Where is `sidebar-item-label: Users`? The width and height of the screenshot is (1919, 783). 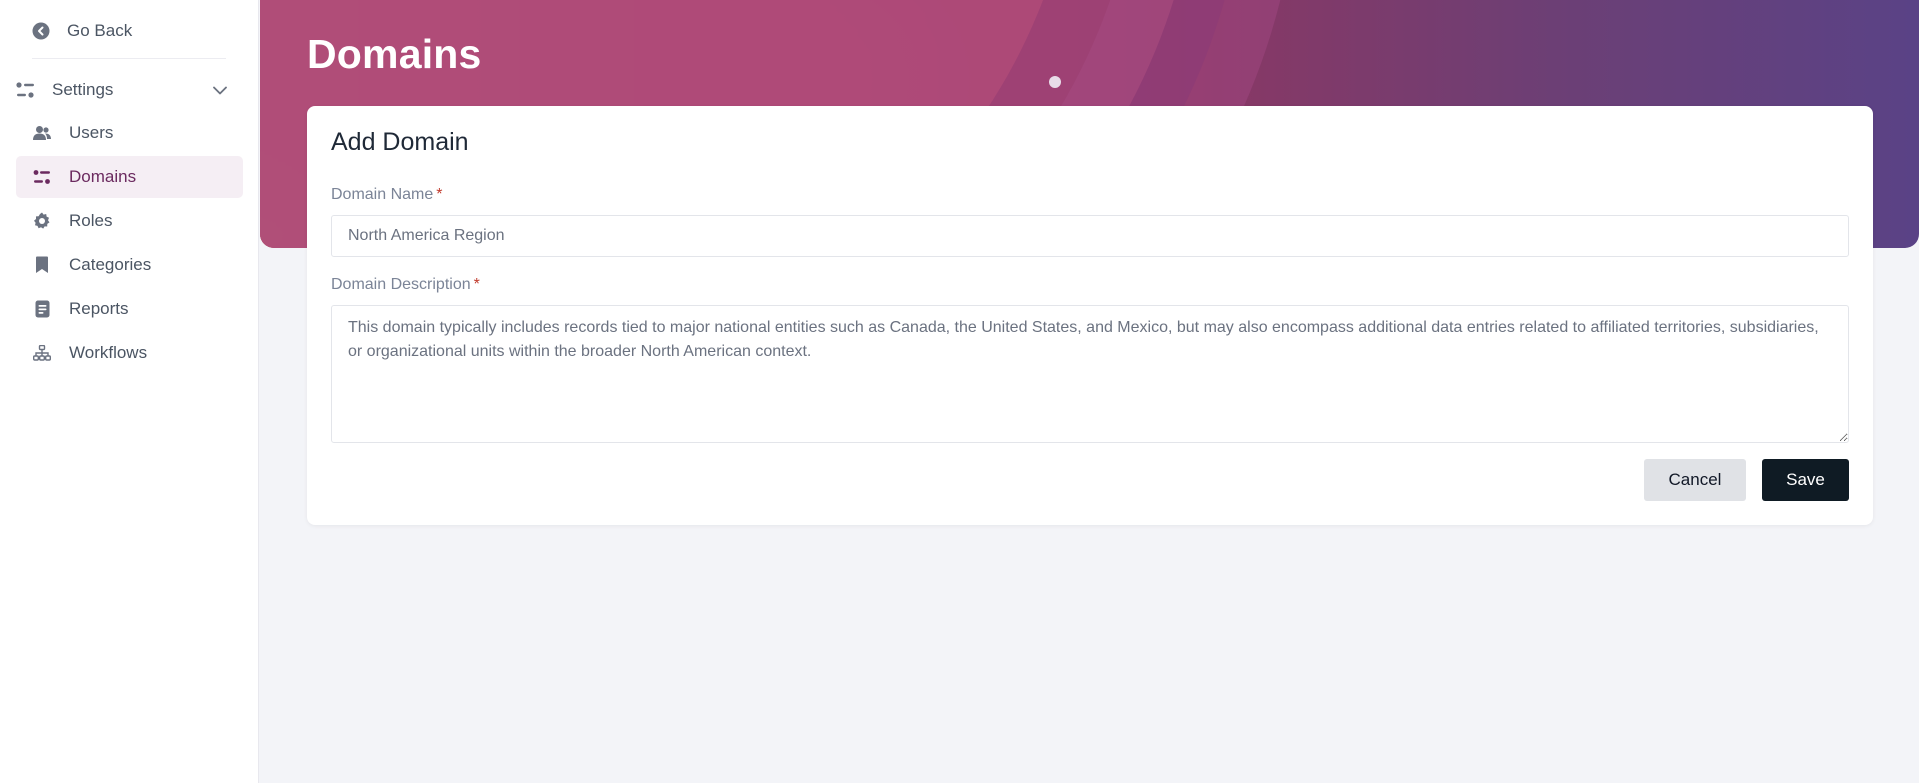 sidebar-item-label: Users is located at coordinates (91, 132).